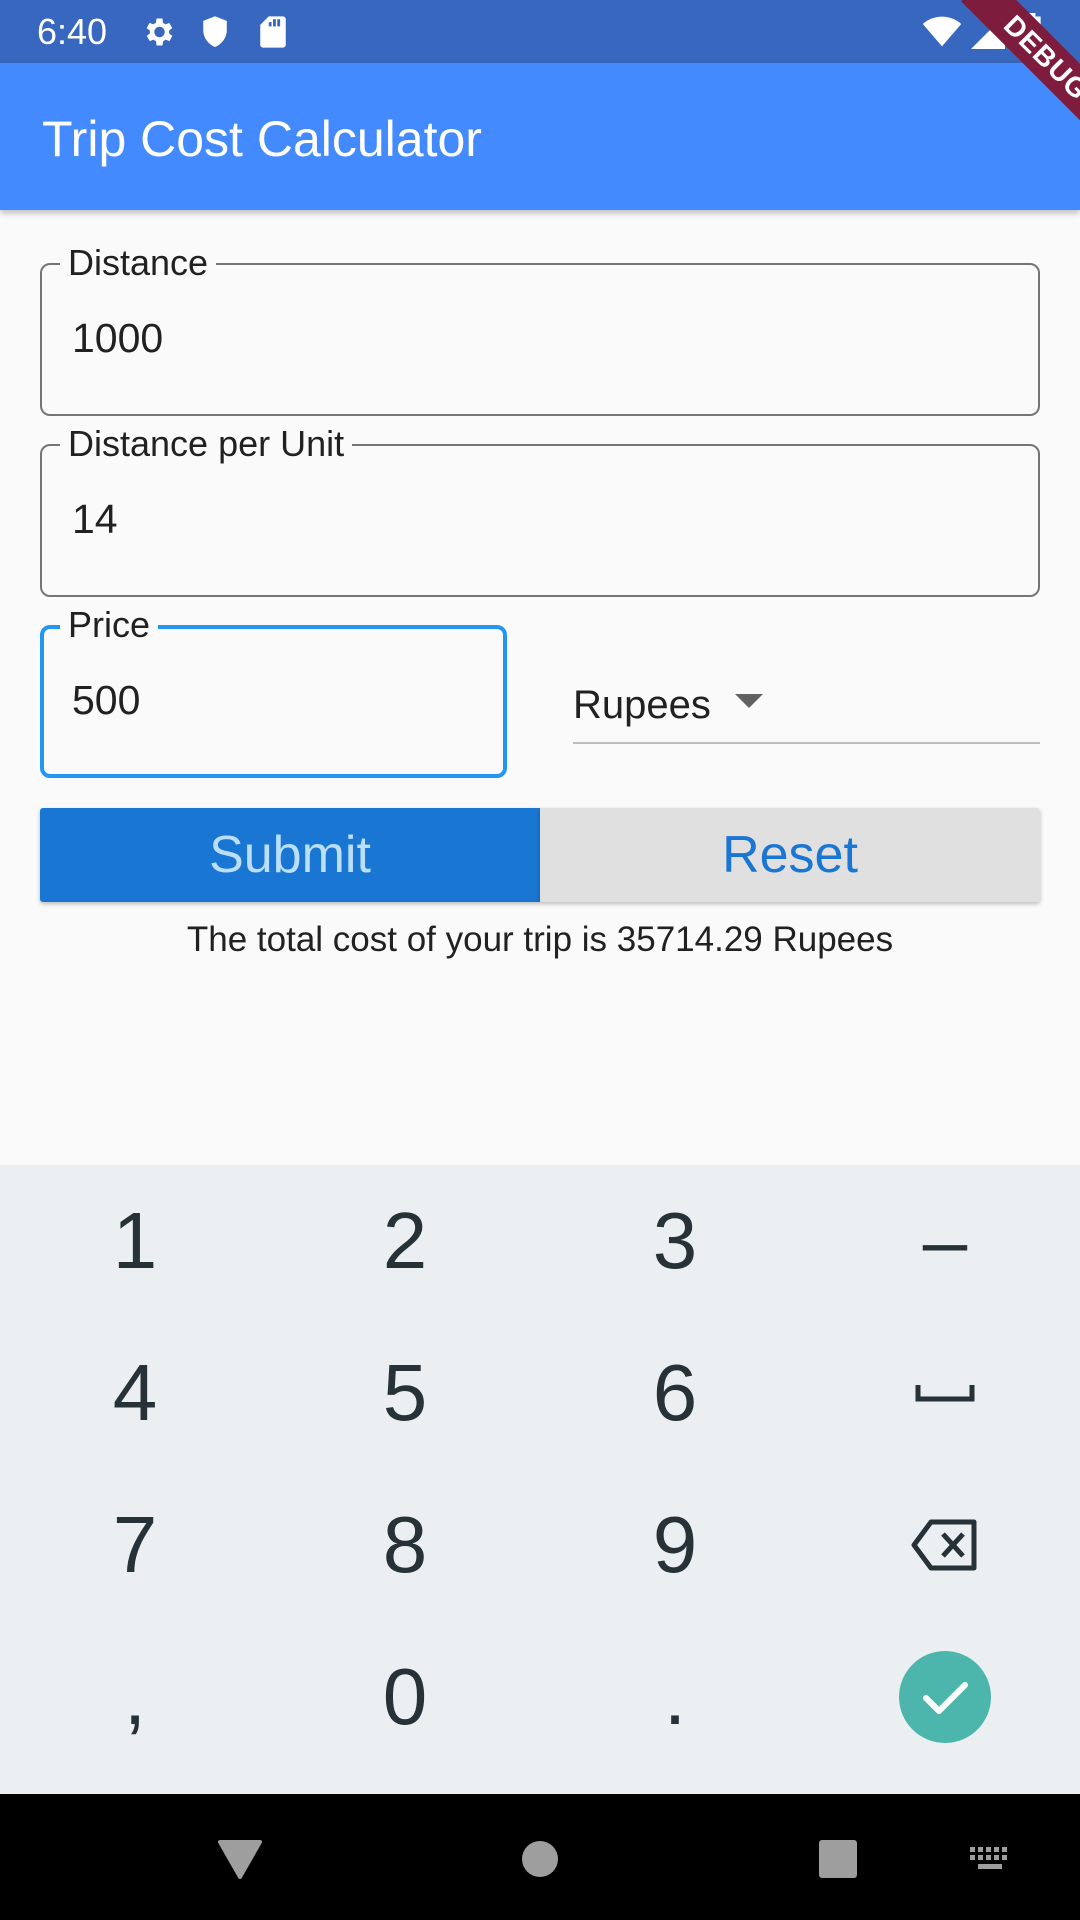  Describe the element at coordinates (405, 1697) in the screenshot. I see `key-0: 0` at that location.